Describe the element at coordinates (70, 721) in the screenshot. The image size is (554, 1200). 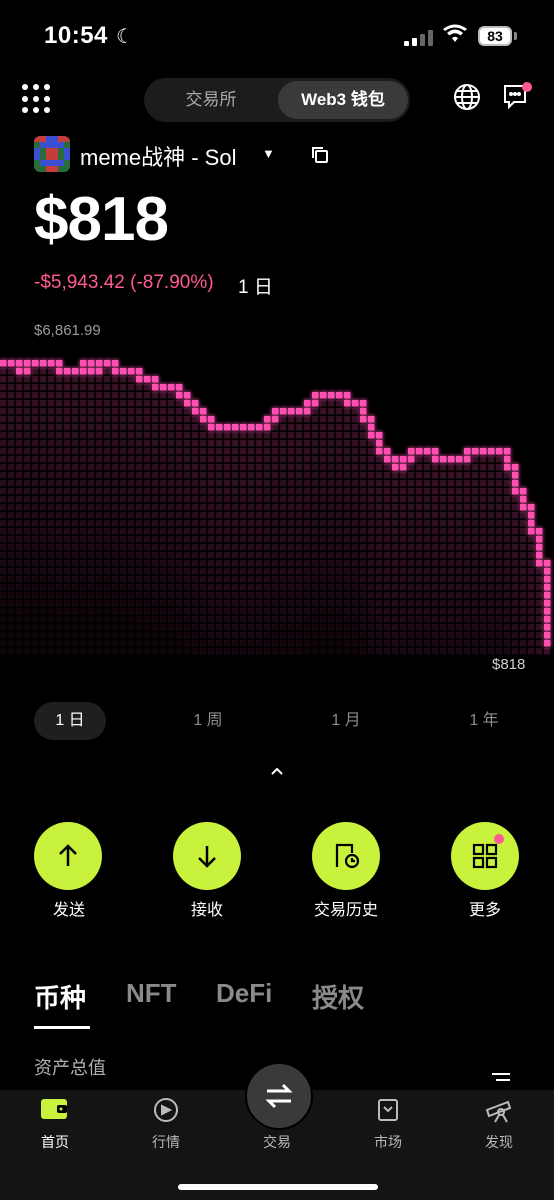
I see `range-1d: 1 日` at that location.